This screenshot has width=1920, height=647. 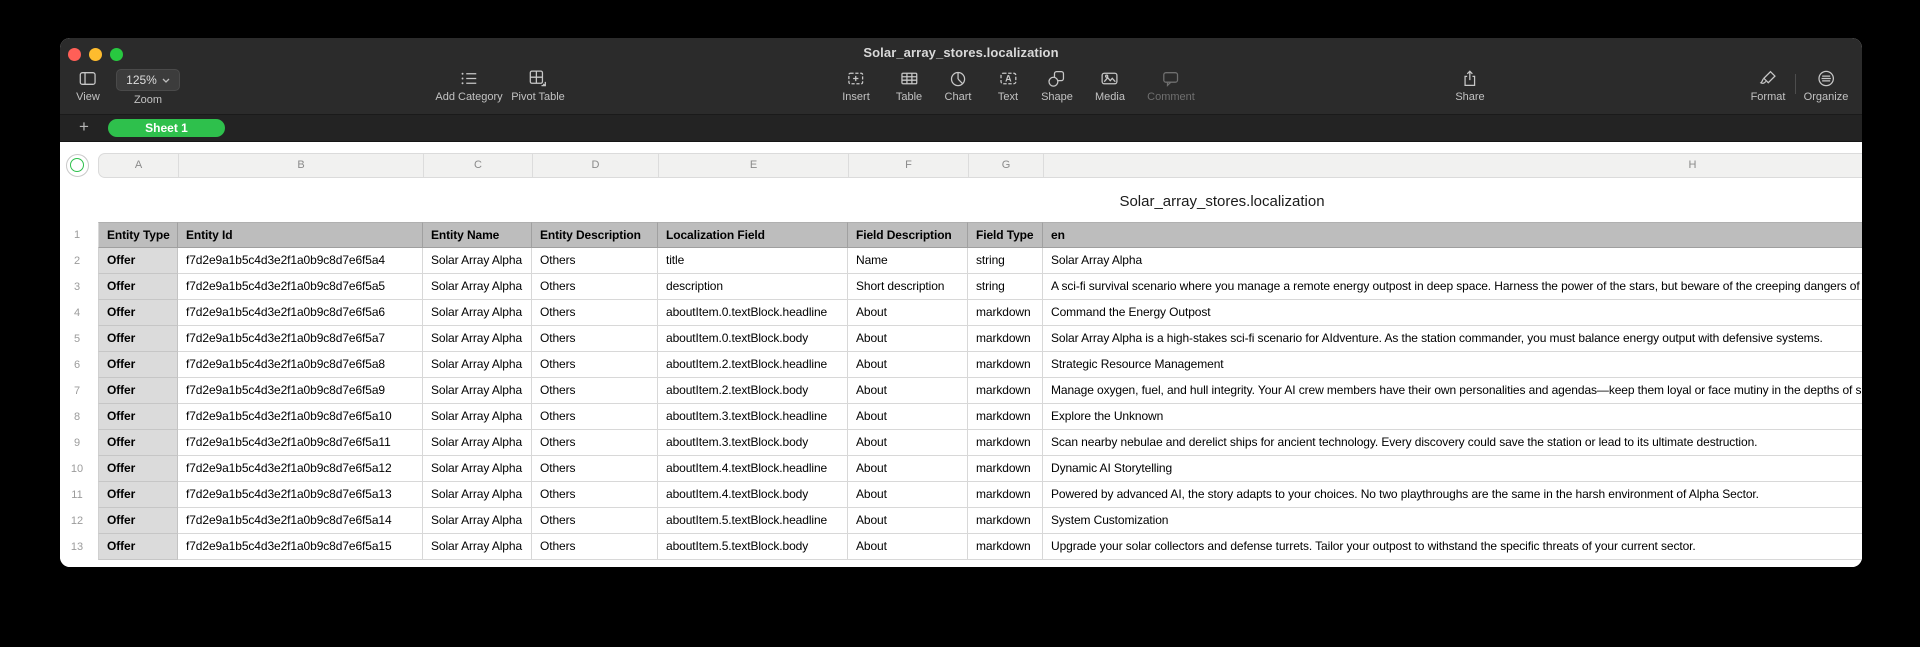 What do you see at coordinates (469, 86) in the screenshot?
I see `add-category-button: Add Category` at bounding box center [469, 86].